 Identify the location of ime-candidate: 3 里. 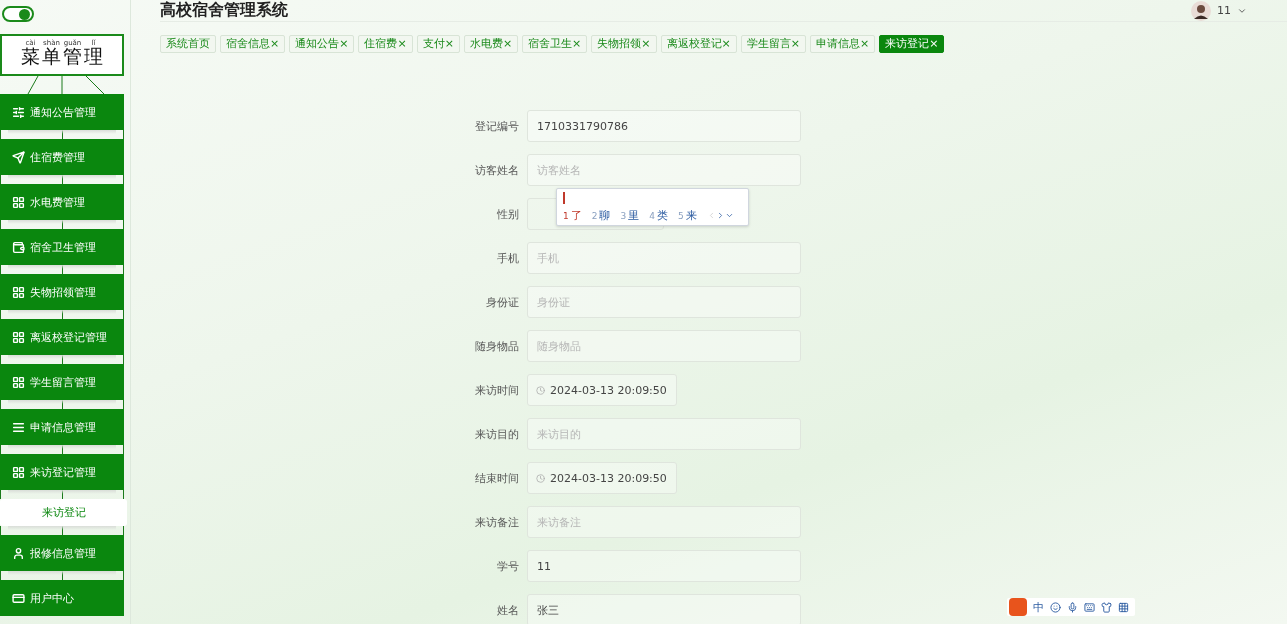
(630, 215).